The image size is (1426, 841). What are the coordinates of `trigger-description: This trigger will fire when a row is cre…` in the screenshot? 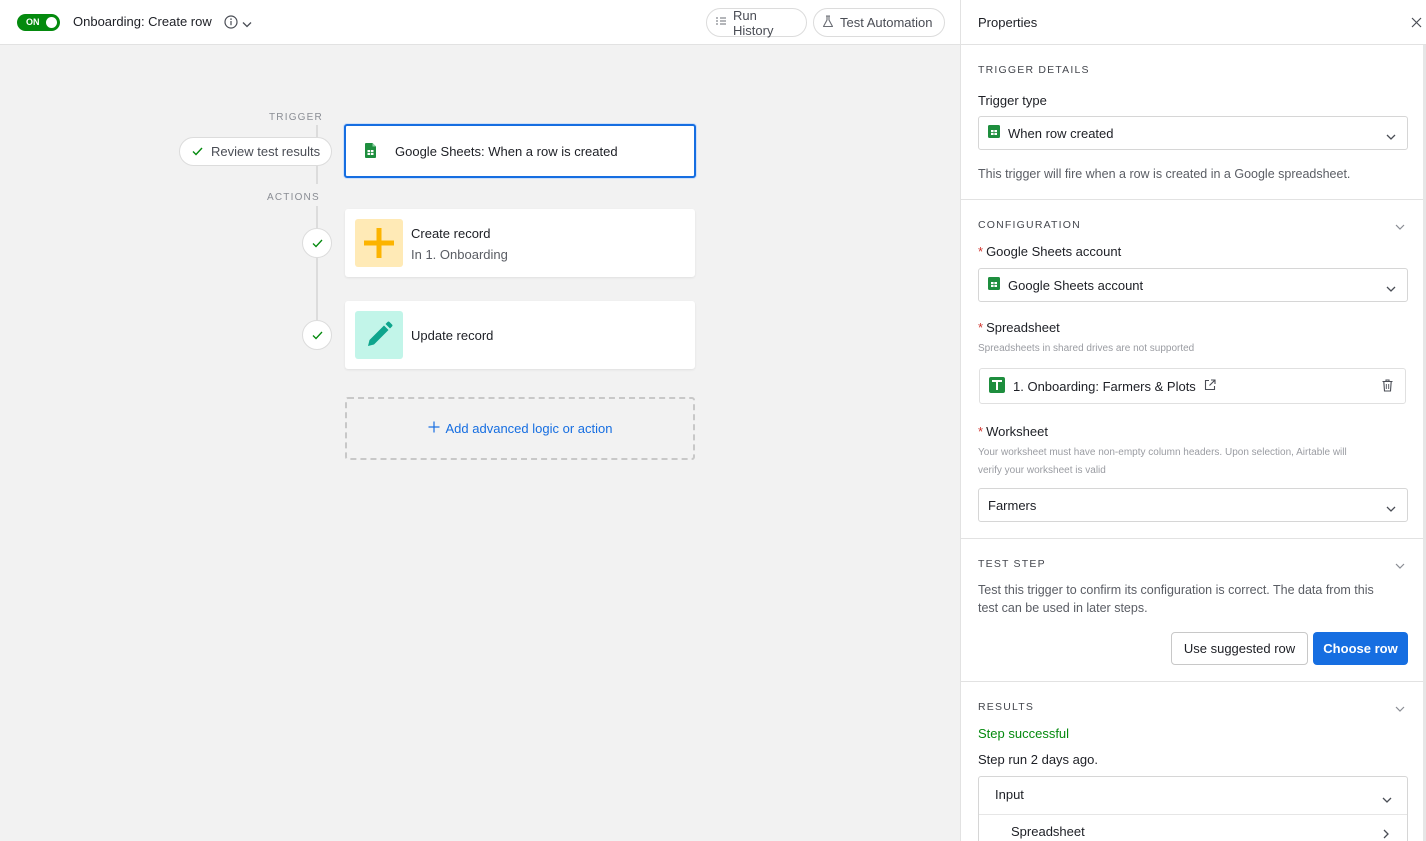 It's located at (1164, 174).